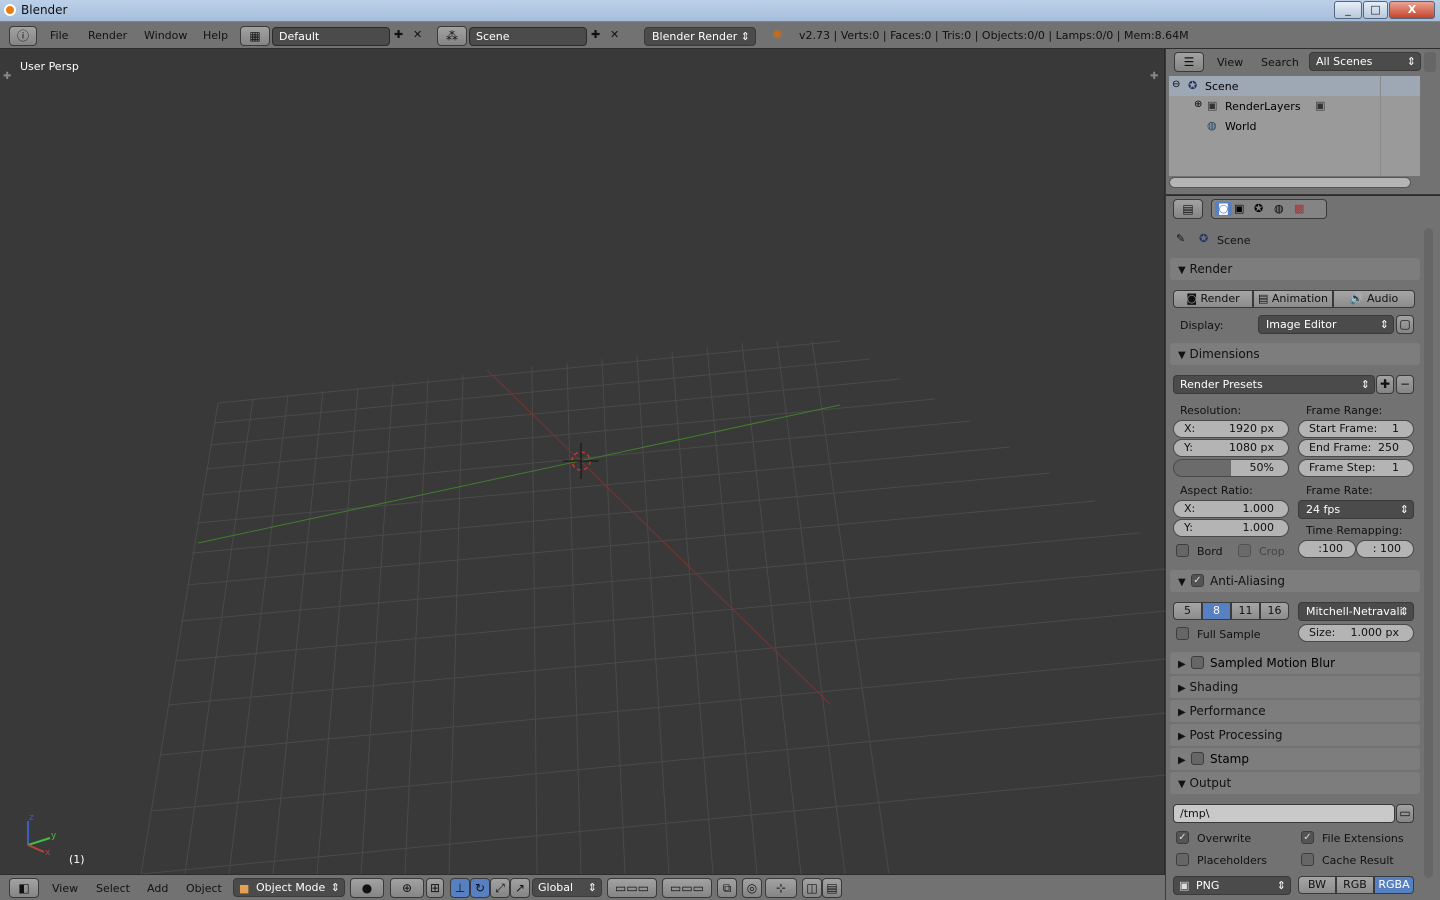 The height and width of the screenshot is (900, 1440). I want to click on viewport-shading-icon: ●, so click(367, 888).